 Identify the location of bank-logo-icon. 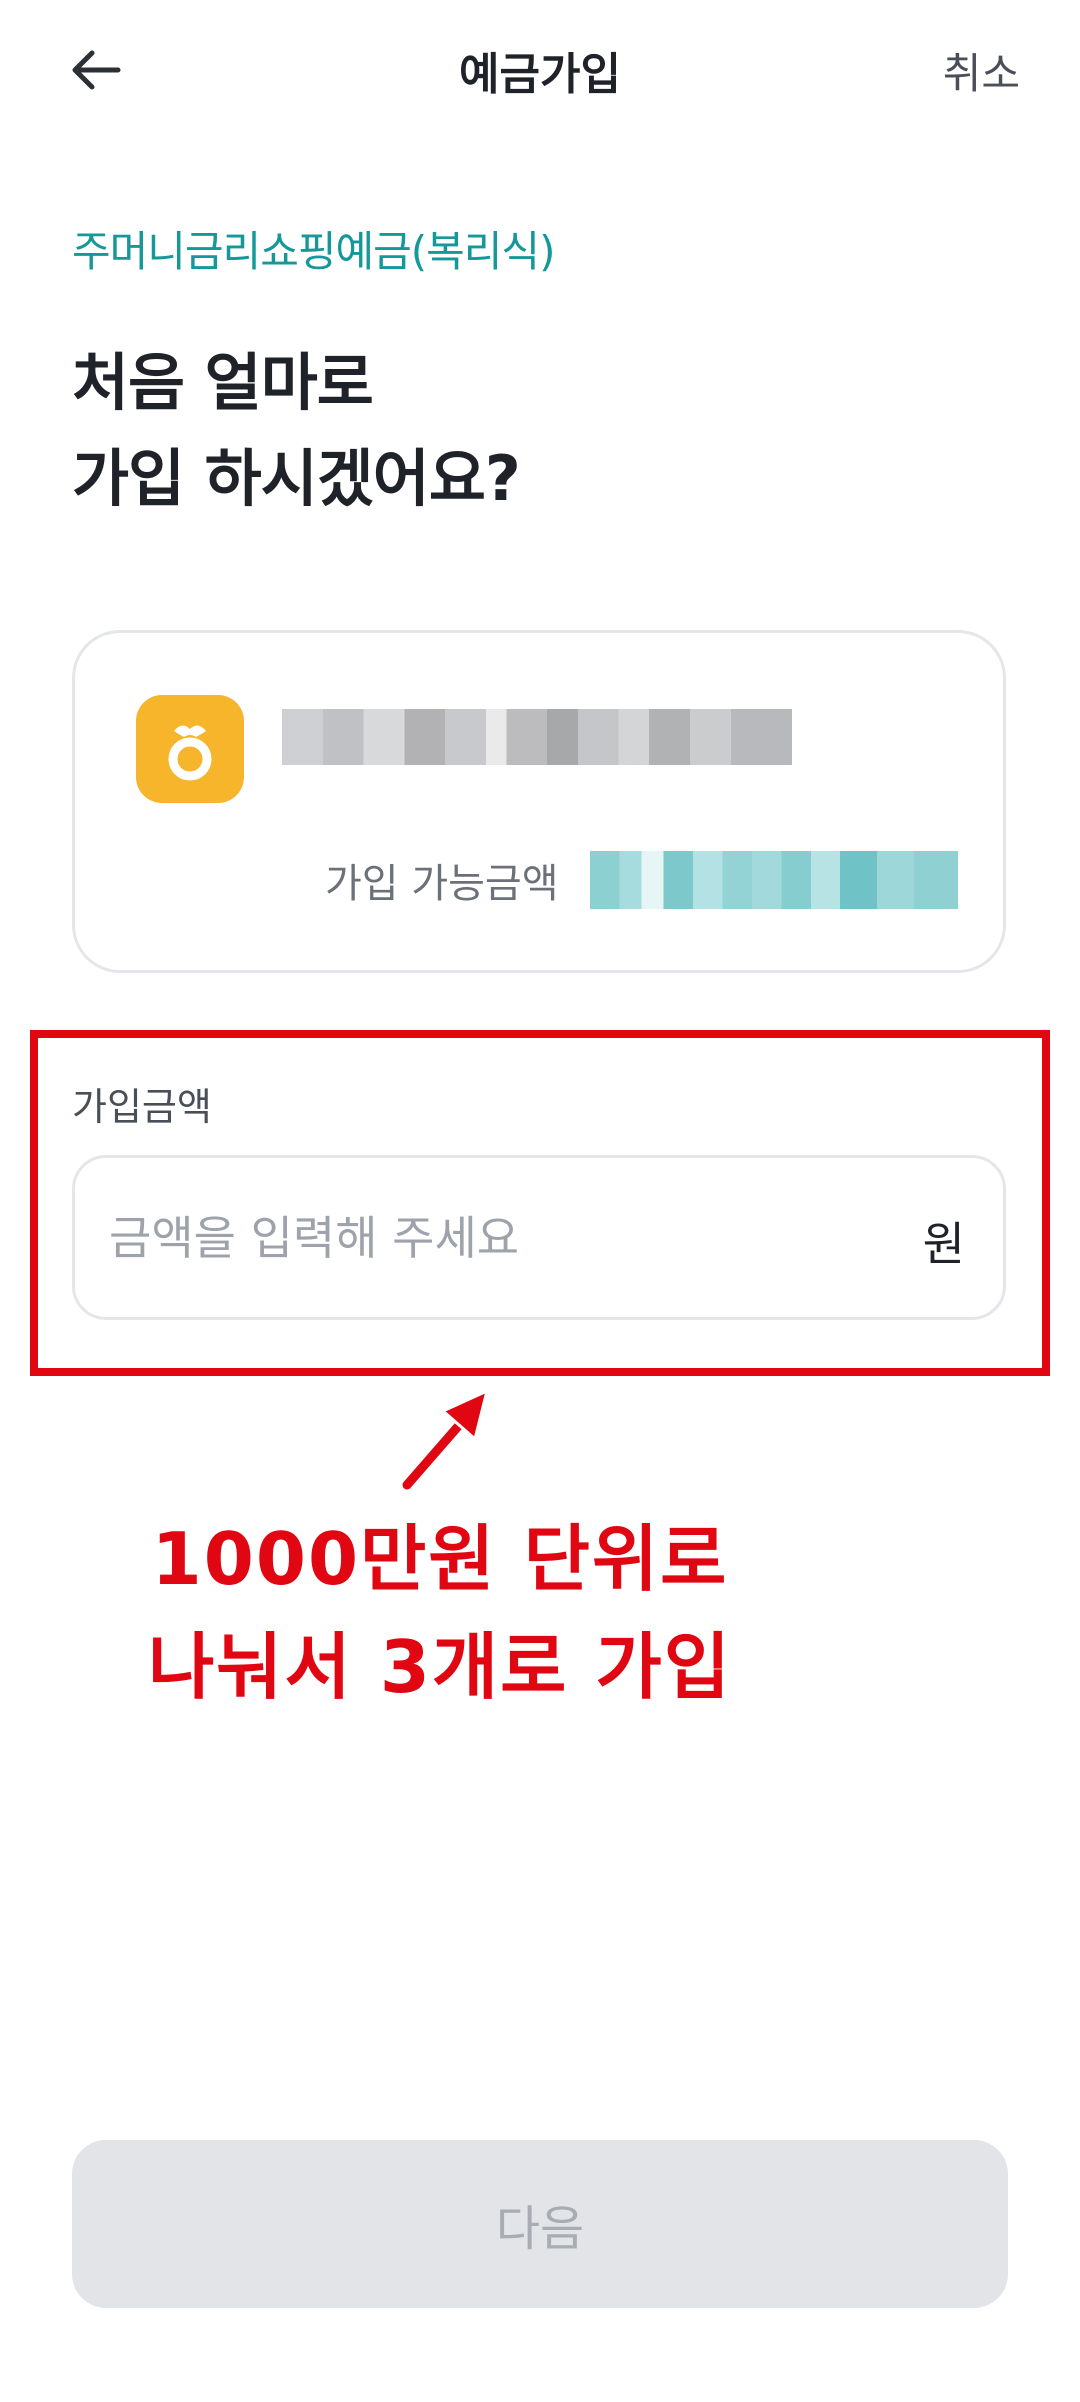
(190, 749).